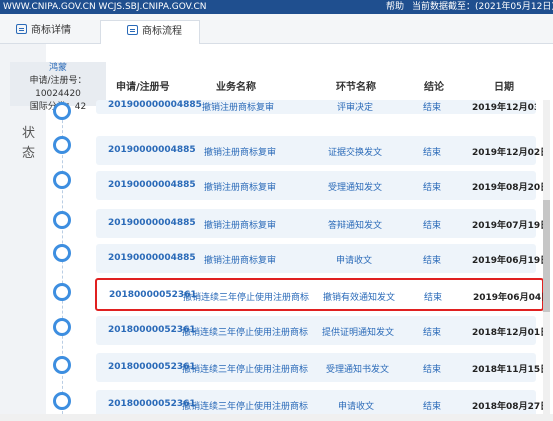  Describe the element at coordinates (358, 370) in the screenshot. I see `row-step: 受理通知书发文` at that location.